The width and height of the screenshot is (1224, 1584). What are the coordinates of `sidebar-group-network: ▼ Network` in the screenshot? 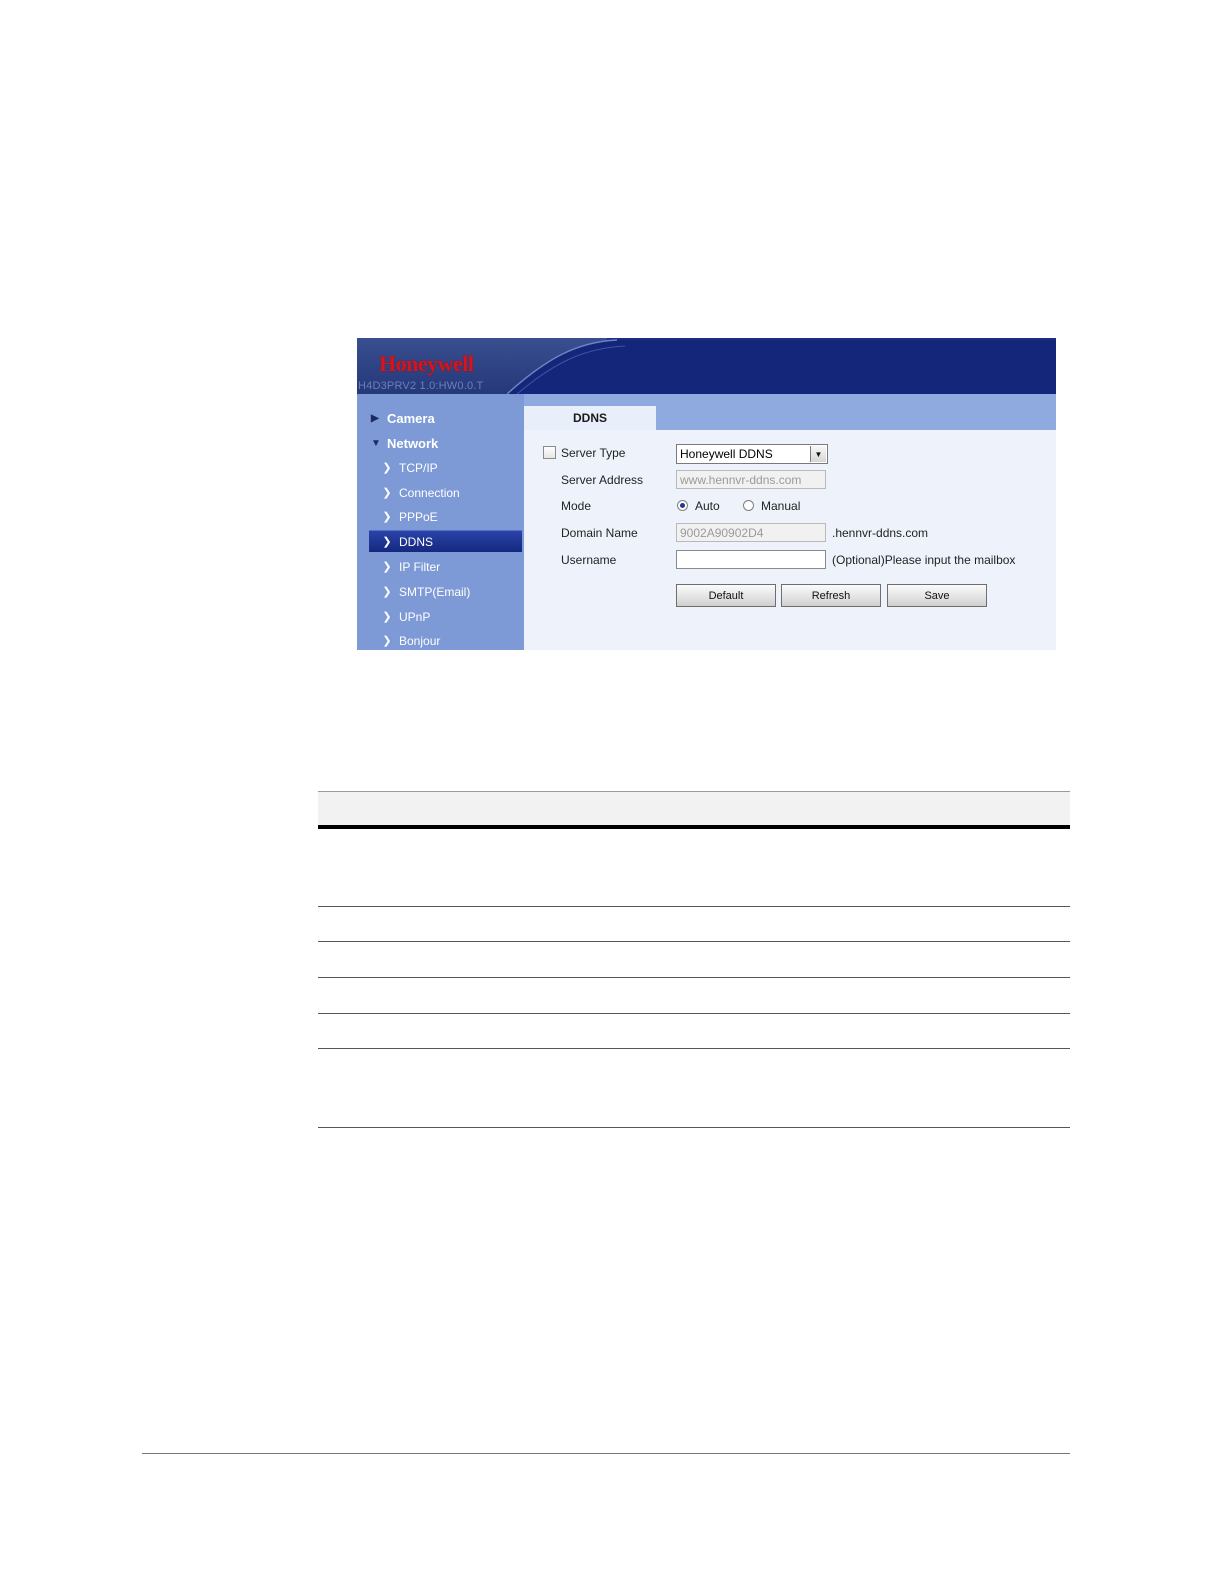 It's located at (404, 443).